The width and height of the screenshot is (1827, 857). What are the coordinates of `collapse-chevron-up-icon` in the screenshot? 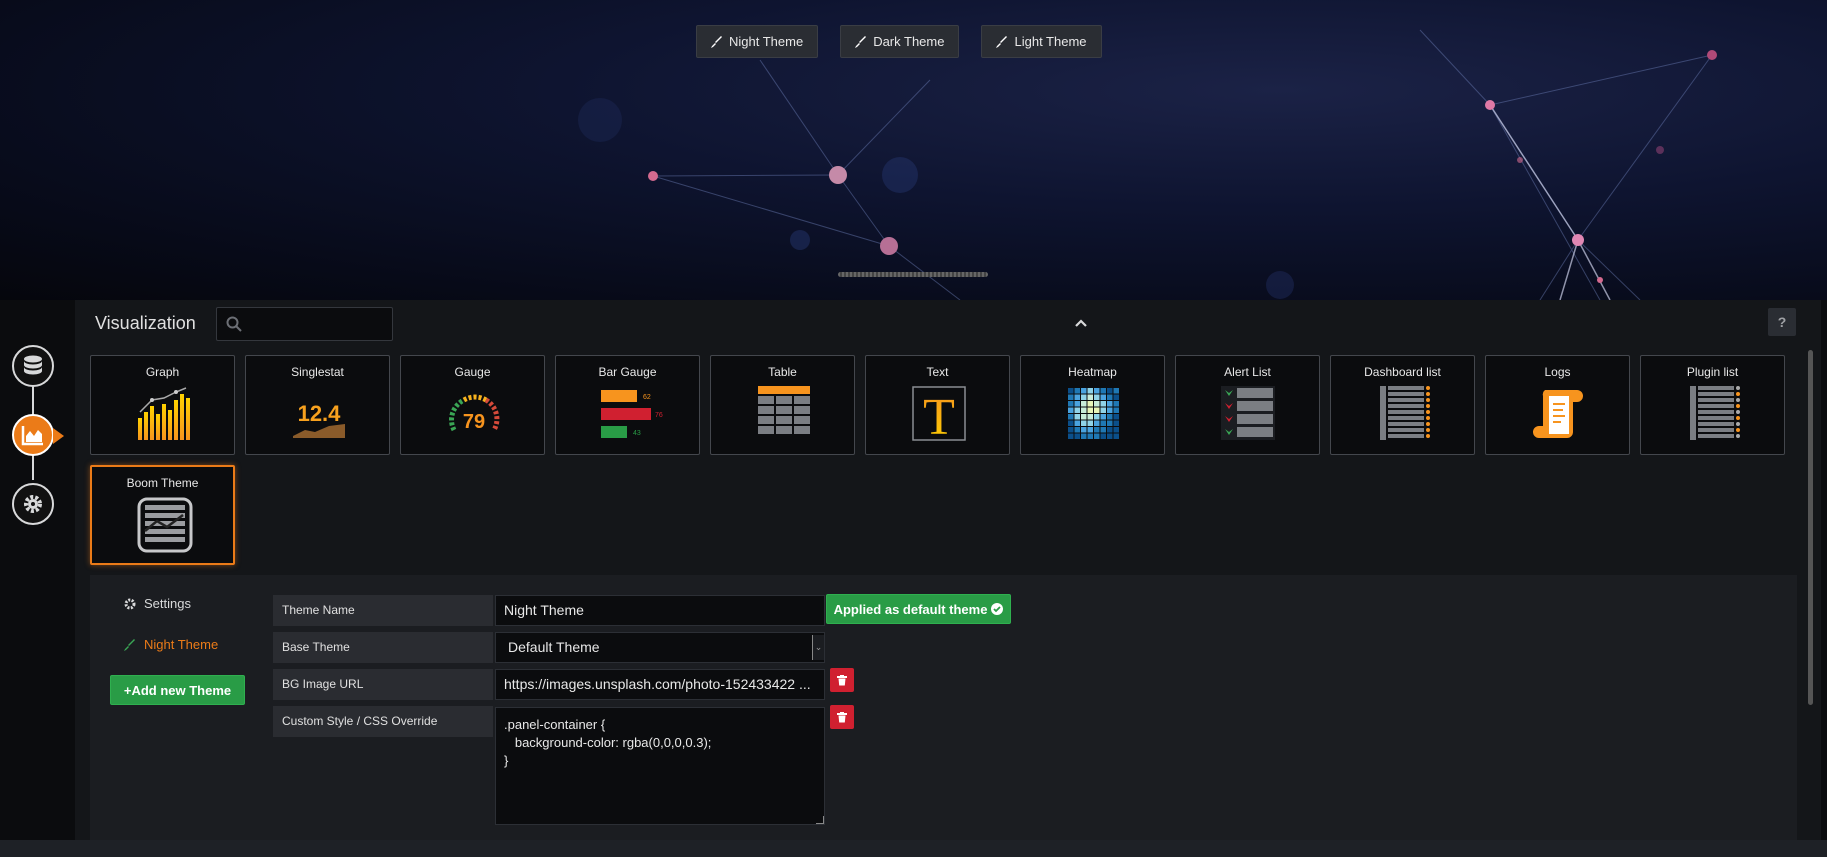 It's located at (1081, 324).